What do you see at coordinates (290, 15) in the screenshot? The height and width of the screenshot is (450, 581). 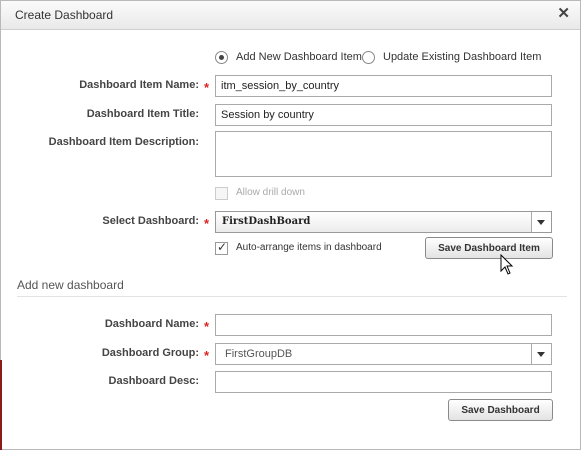 I see `dialog-titlebar: Create Dashboard ✕` at bounding box center [290, 15].